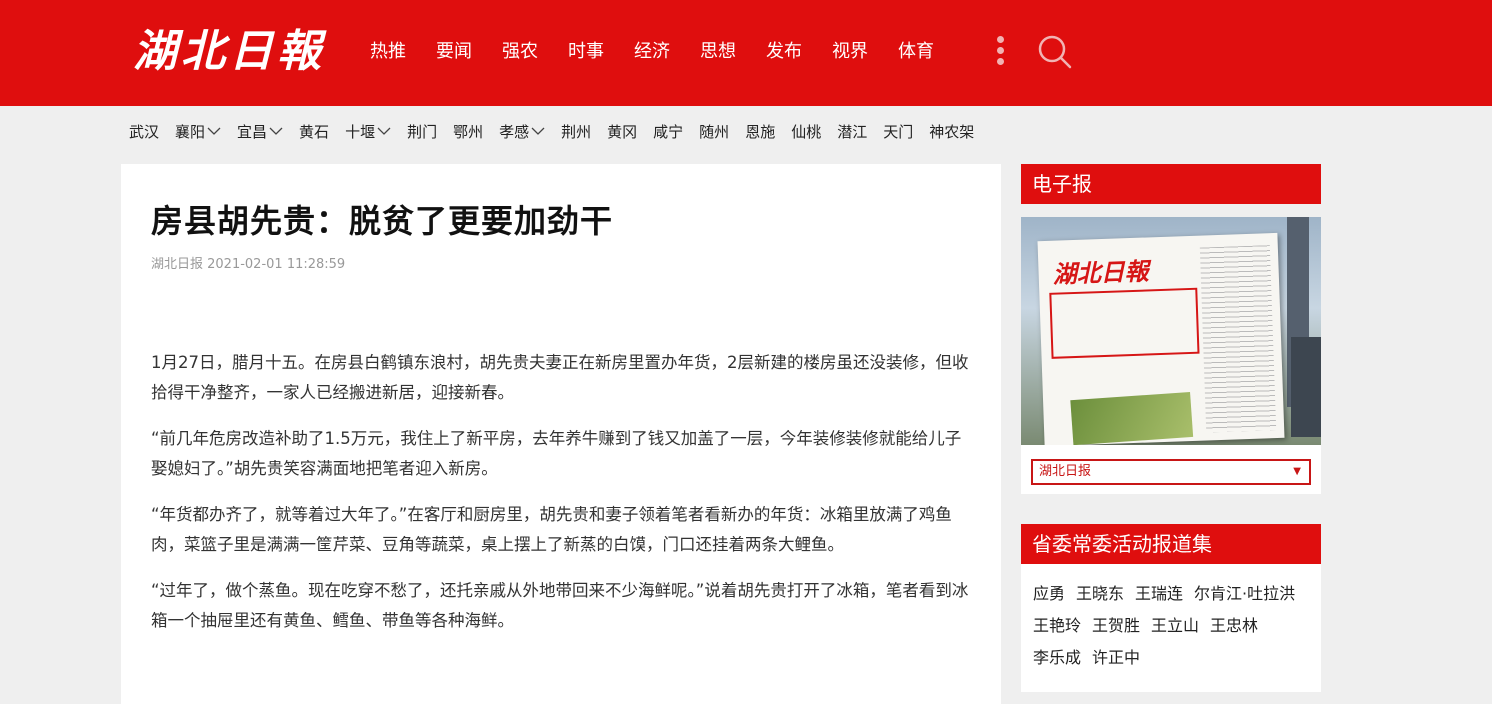  I want to click on region-label: 潜江, so click(852, 131).